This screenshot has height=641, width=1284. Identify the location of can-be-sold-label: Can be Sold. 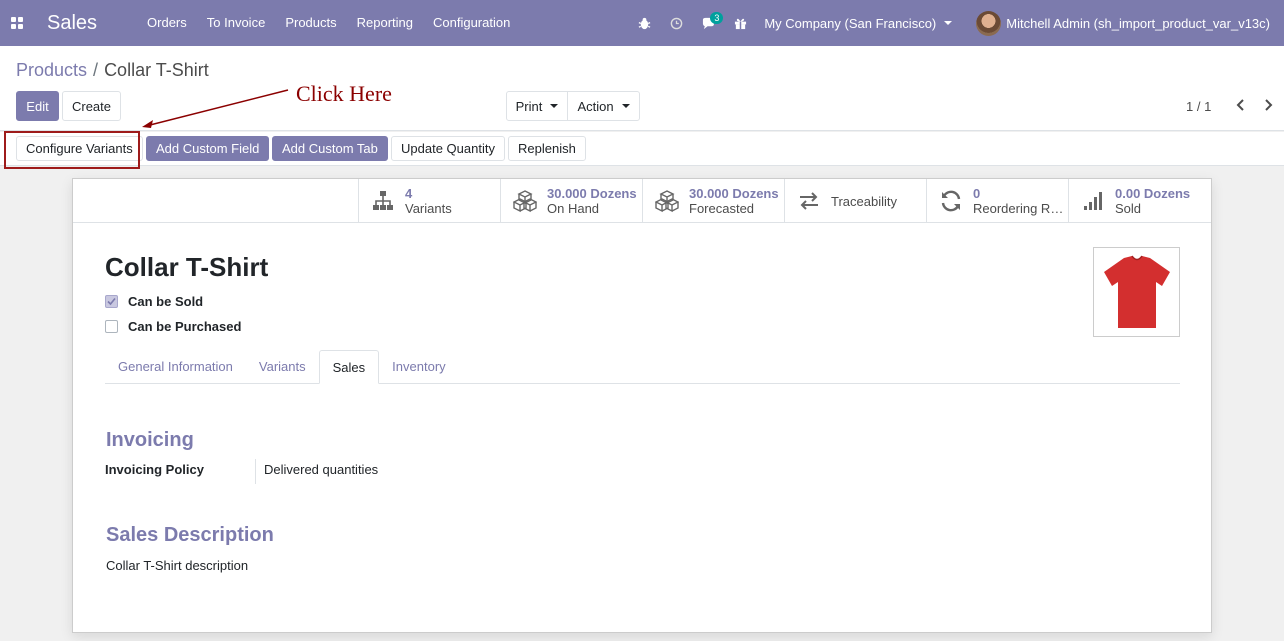
(166, 301).